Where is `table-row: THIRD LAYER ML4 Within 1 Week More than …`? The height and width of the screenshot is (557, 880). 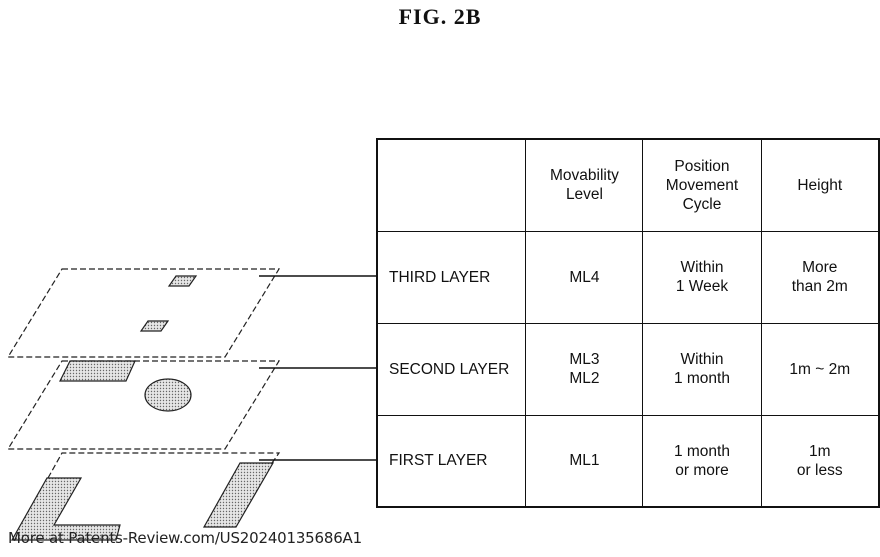 table-row: THIRD LAYER ML4 Within 1 Week More than … is located at coordinates (628, 277).